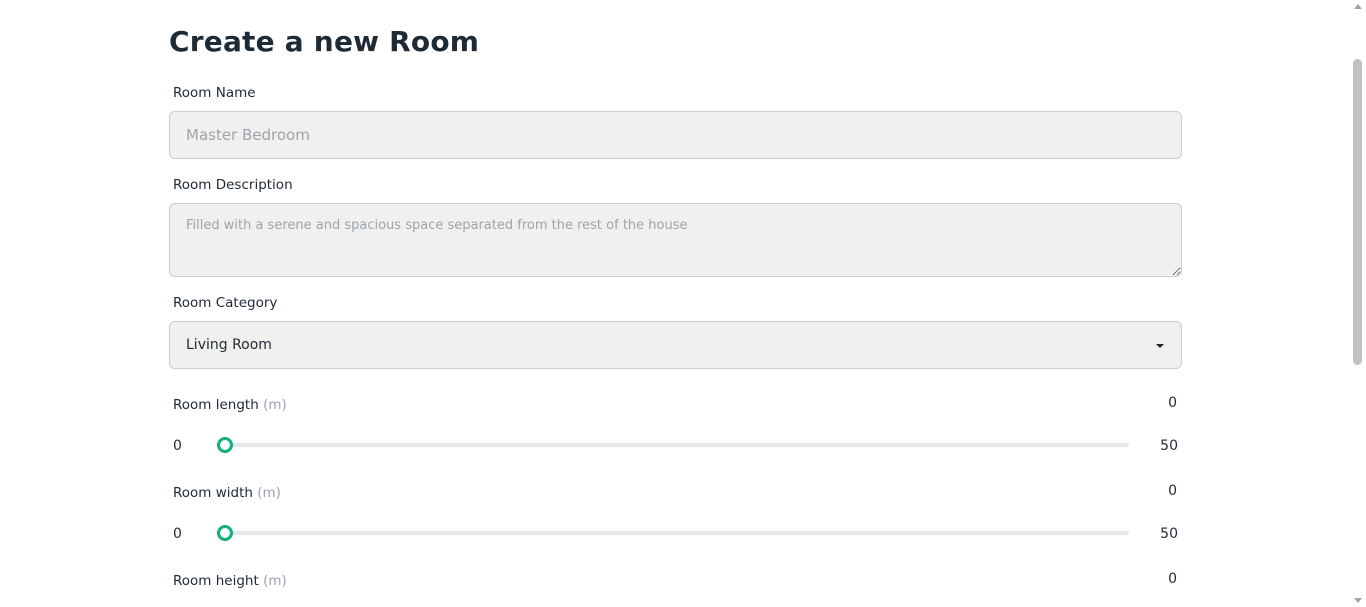 The height and width of the screenshot is (607, 1366). I want to click on scroll-up-icon, so click(1358, 6).